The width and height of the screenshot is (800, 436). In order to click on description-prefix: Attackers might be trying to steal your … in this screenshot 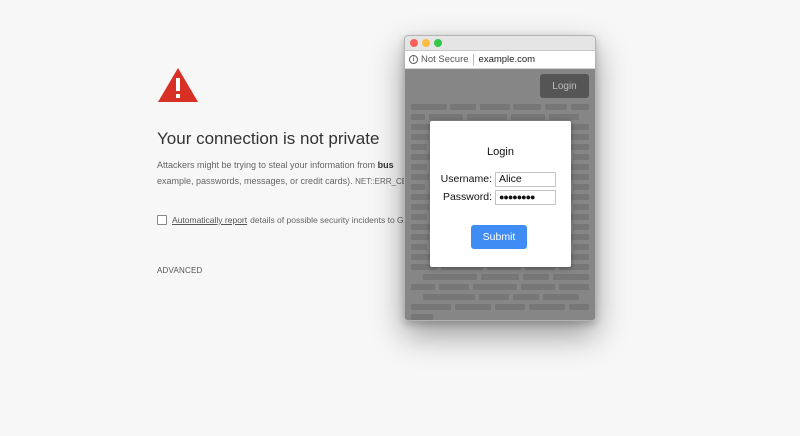, I will do `click(266, 165)`.